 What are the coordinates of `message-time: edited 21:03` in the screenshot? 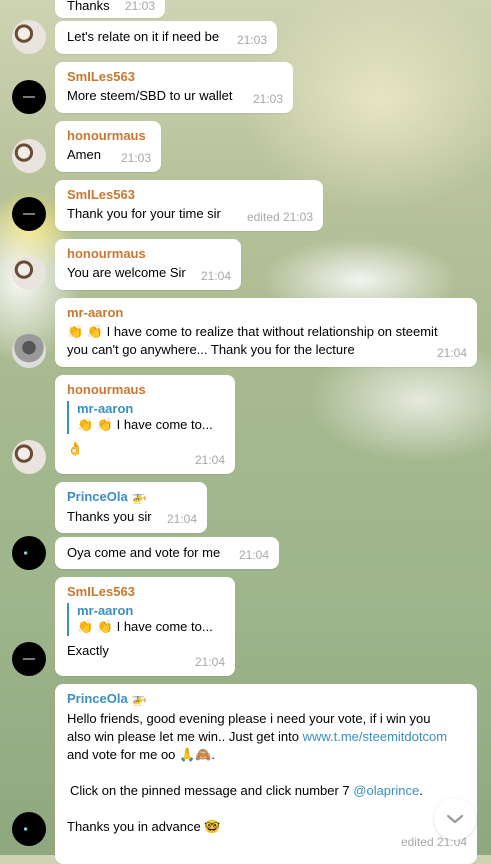 It's located at (279, 217).